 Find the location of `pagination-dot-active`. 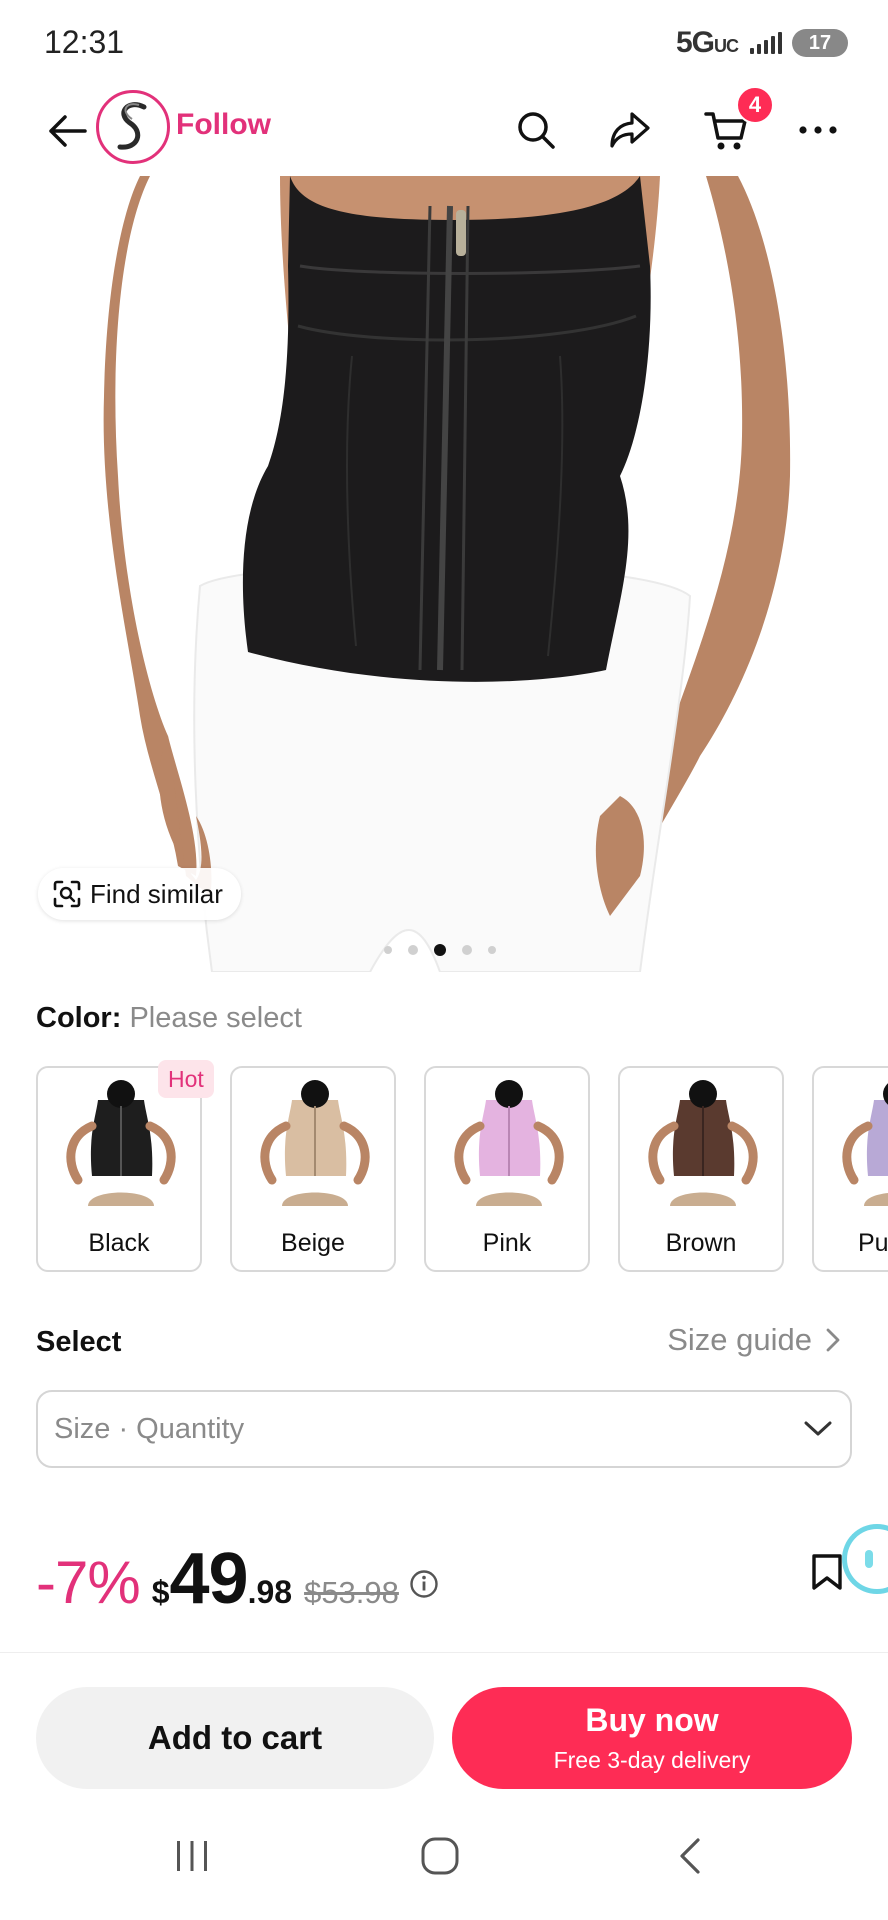

pagination-dot-active is located at coordinates (440, 950).